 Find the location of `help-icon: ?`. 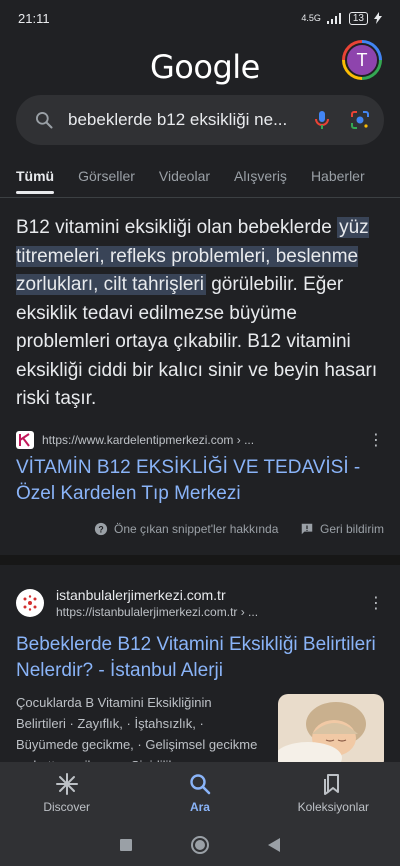

help-icon: ? is located at coordinates (101, 529).